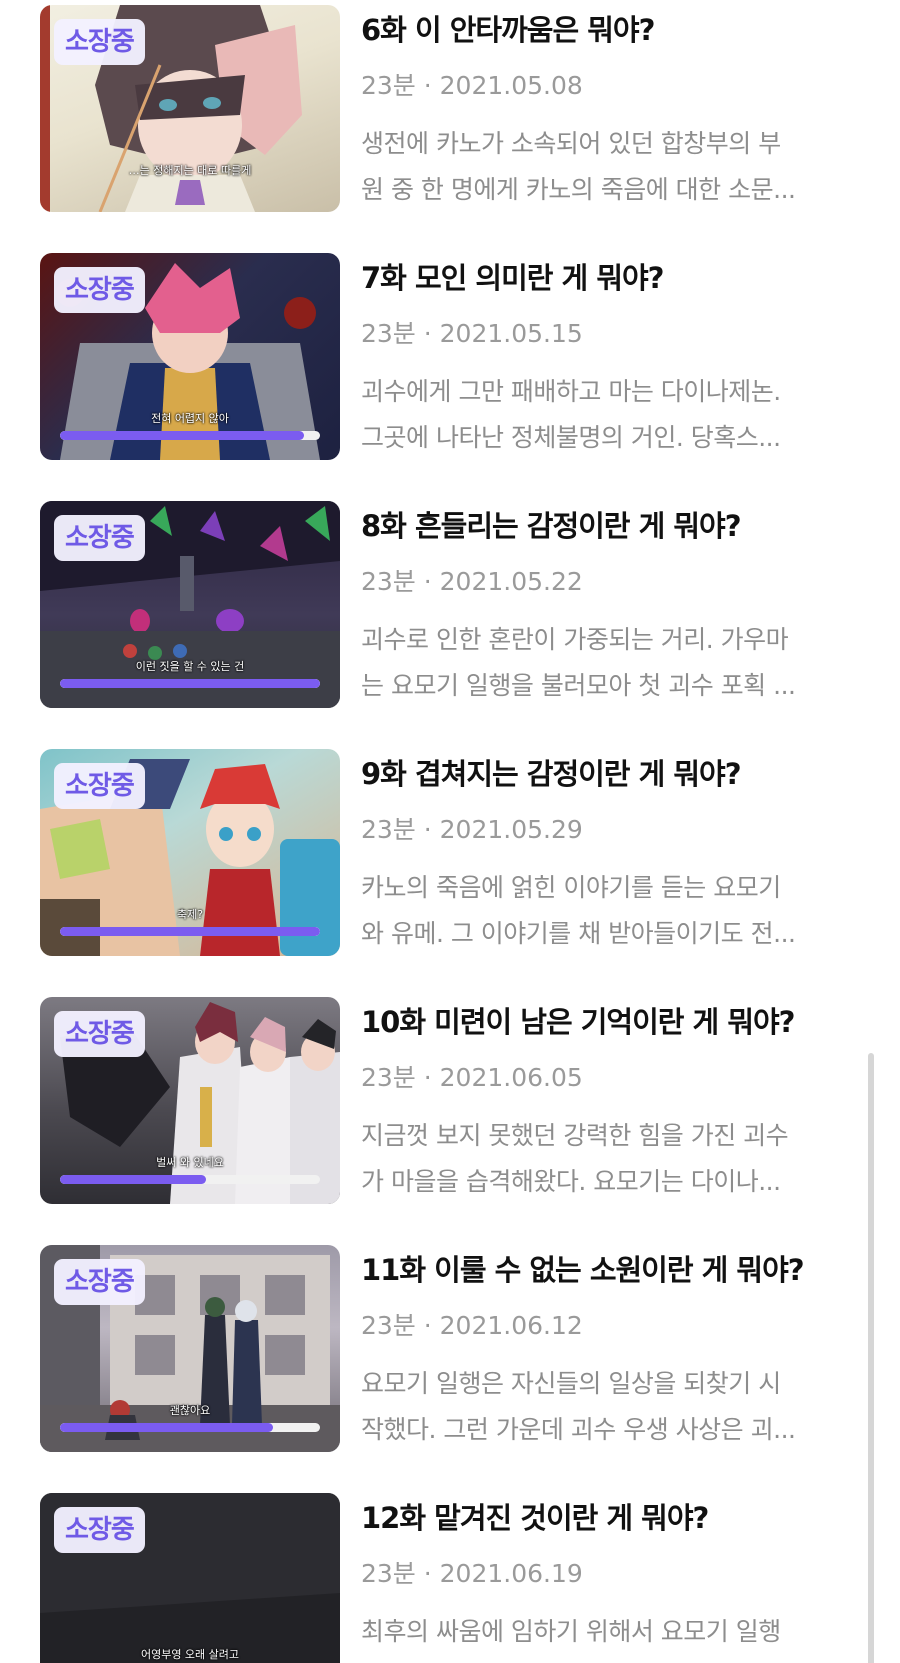  Describe the element at coordinates (571, 887) in the screenshot. I see `episode-description-line: 카노의 죽음에 얽힌 이야기를 듣는 요모기` at that location.